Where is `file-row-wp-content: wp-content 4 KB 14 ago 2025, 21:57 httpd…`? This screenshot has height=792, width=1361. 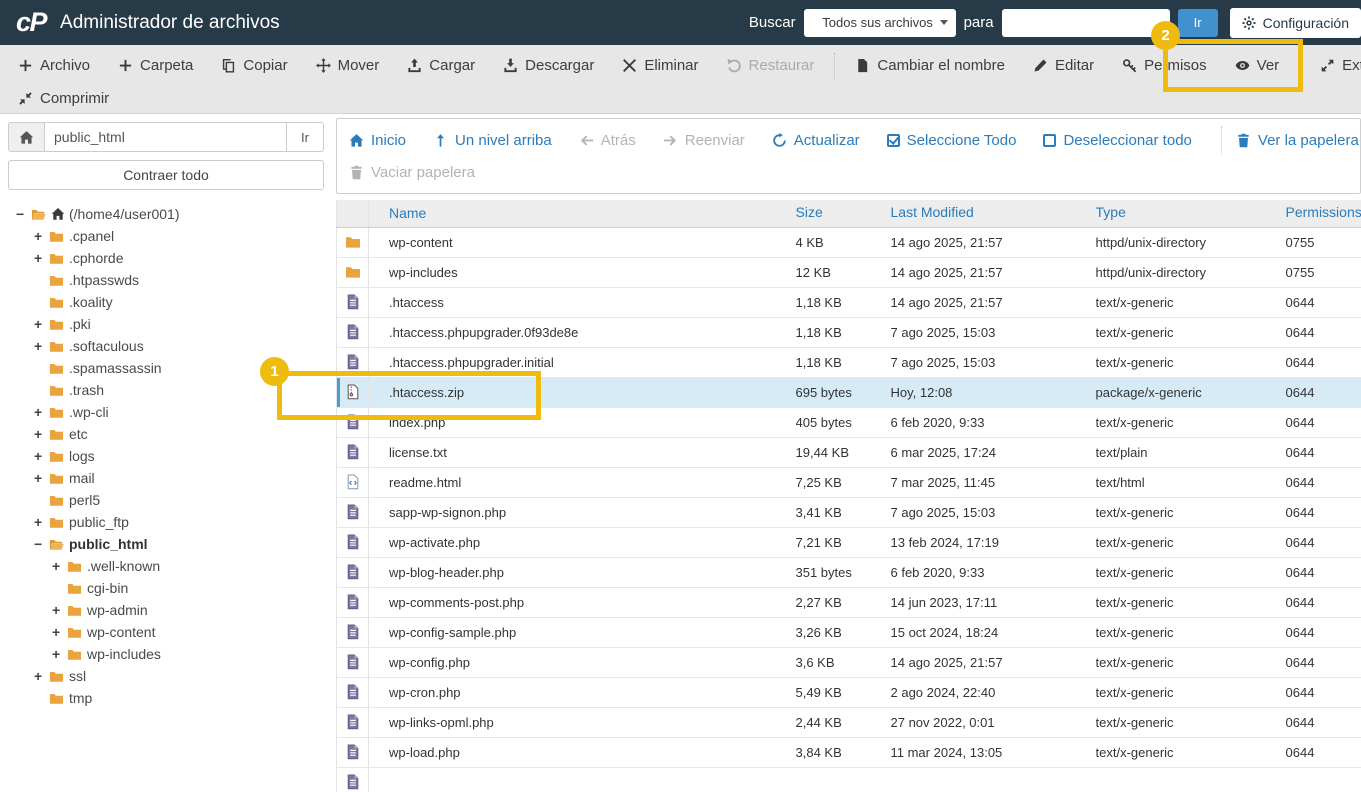
file-row-wp-content: wp-content 4 KB 14 ago 2025, 21:57 httpd… is located at coordinates (848, 242).